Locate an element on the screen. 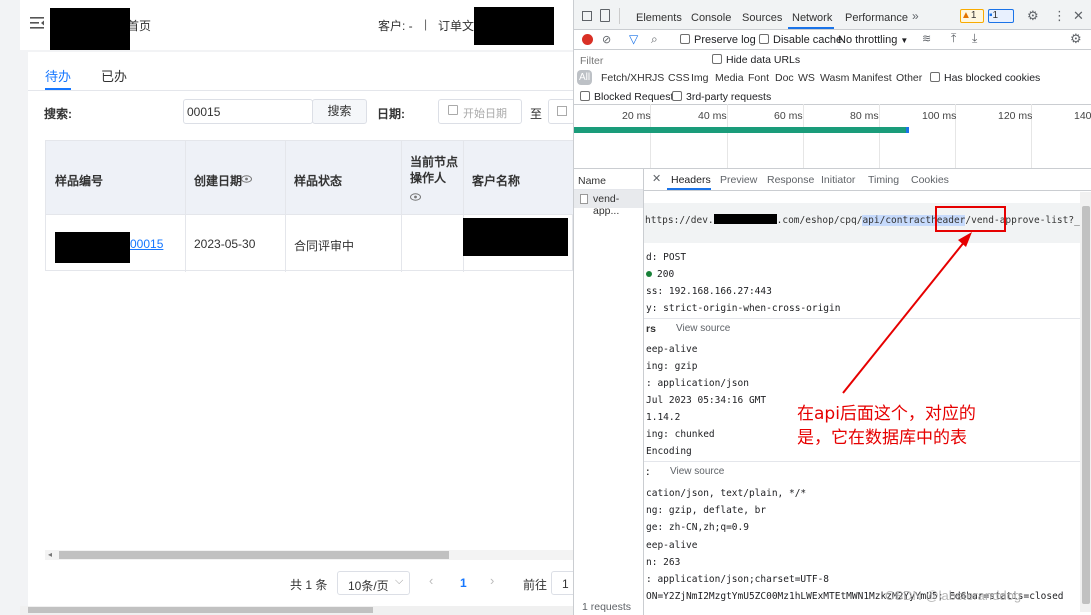  filter-fetch-xhr: Fetch/XHR is located at coordinates (626, 78).